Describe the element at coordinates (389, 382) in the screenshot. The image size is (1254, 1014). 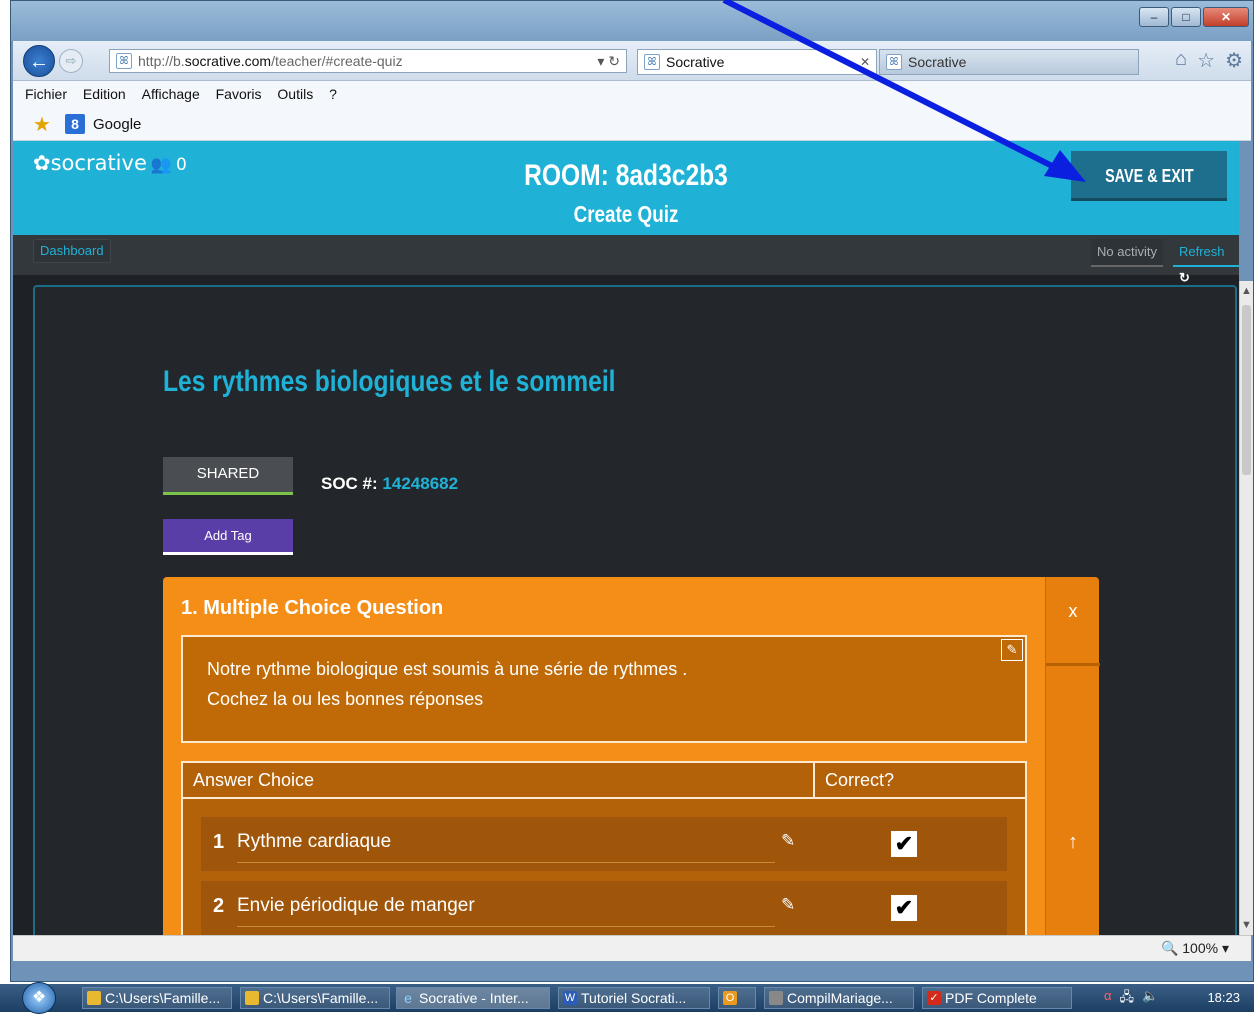
I see `quiz-title: Les rythmes biologiques et le sommeil` at that location.